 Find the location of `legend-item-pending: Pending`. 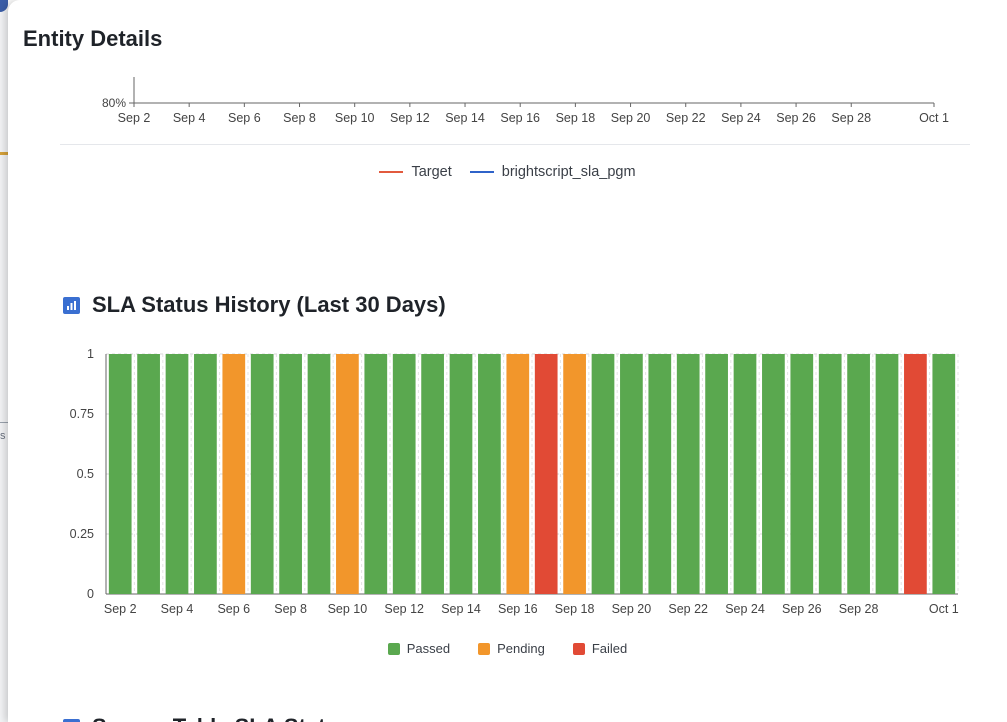

legend-item-pending: Pending is located at coordinates (511, 648).